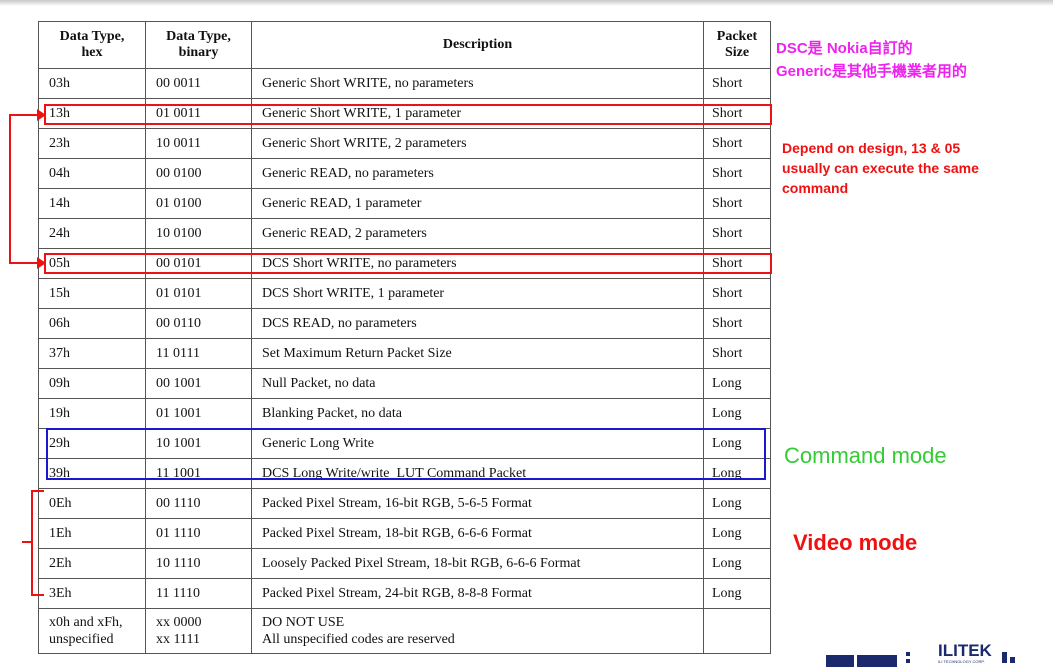  I want to click on table-row: 06h 00 0110 DCS READ, no parameters Short, so click(404, 323).